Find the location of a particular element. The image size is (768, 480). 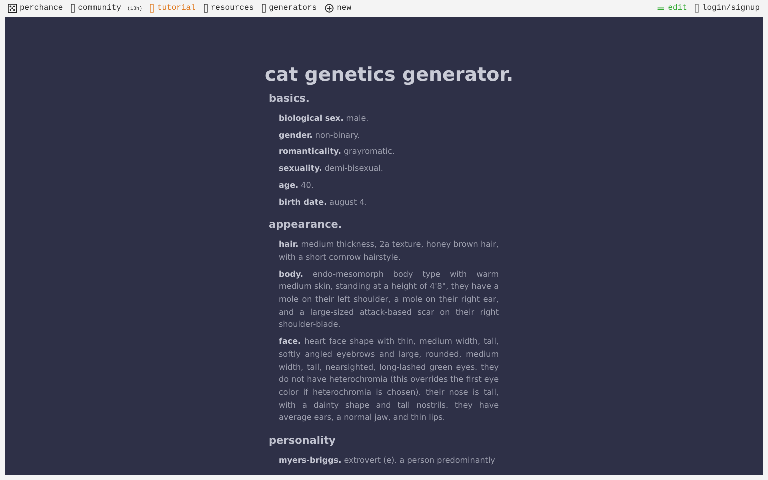

nav-link: resources is located at coordinates (229, 8).